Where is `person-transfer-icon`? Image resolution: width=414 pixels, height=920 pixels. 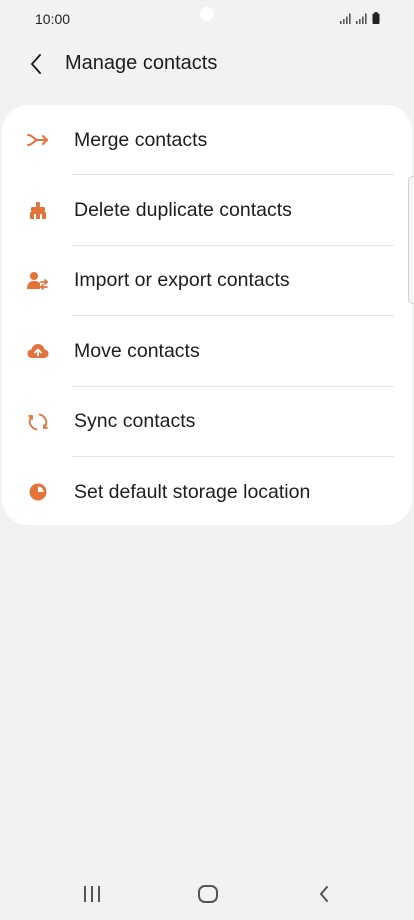
person-transfer-icon is located at coordinates (38, 281).